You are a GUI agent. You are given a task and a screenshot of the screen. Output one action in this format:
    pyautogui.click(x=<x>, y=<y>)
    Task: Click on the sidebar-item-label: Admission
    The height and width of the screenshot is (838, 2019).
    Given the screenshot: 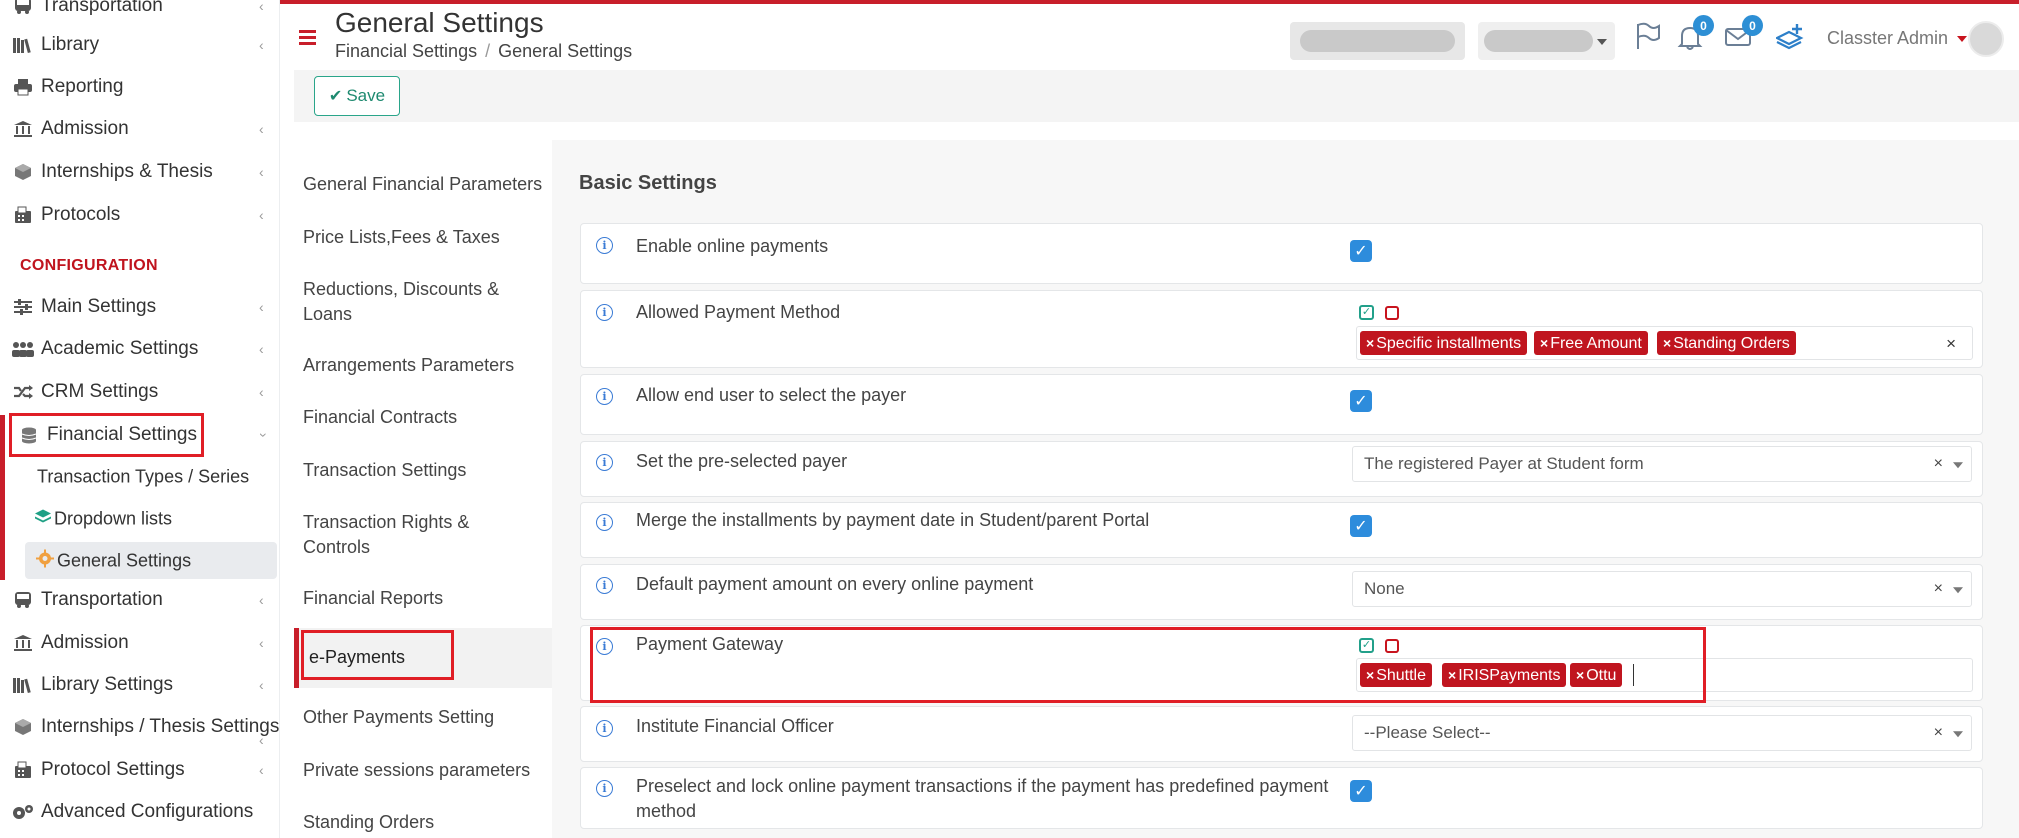 What is the action you would take?
    pyautogui.click(x=85, y=128)
    